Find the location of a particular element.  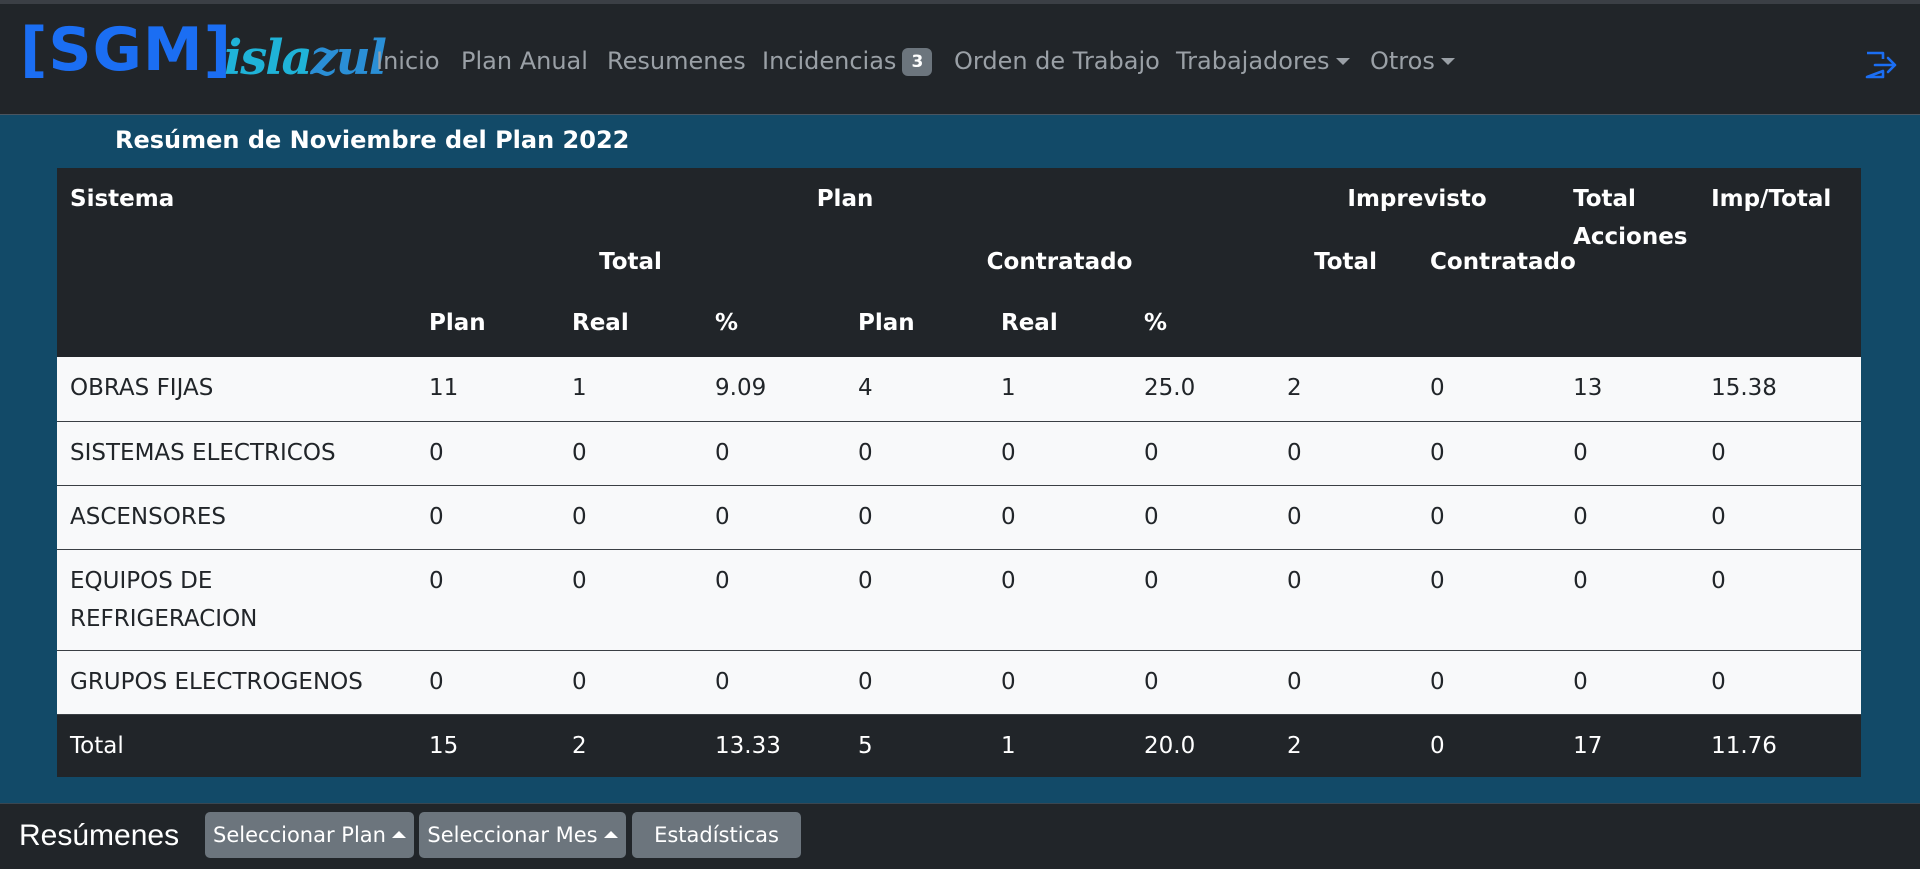

total-cell: 11.76 is located at coordinates (1780, 745).